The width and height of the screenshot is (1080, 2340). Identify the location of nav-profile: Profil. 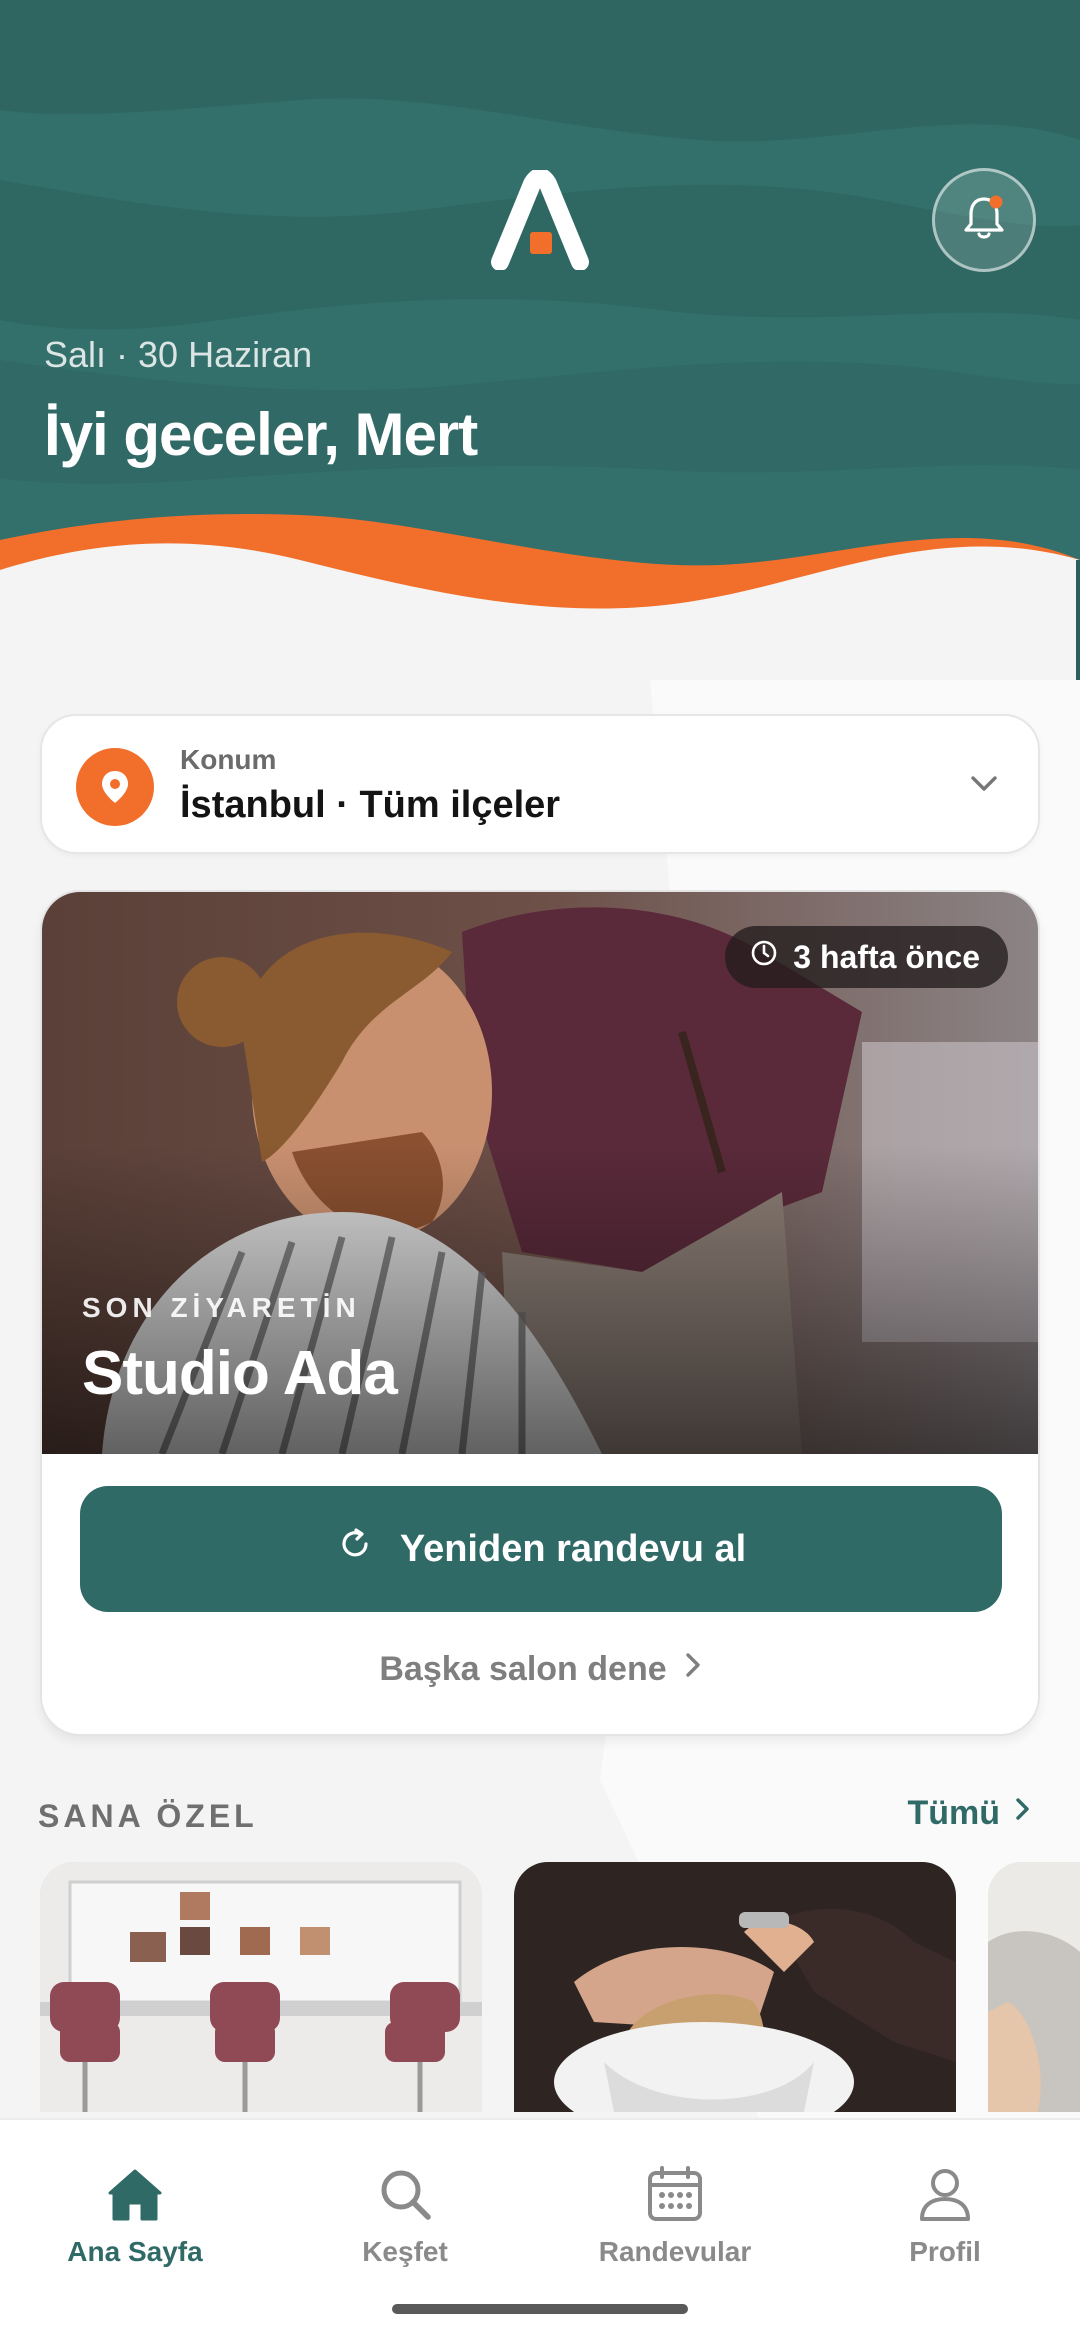
(945, 2218).